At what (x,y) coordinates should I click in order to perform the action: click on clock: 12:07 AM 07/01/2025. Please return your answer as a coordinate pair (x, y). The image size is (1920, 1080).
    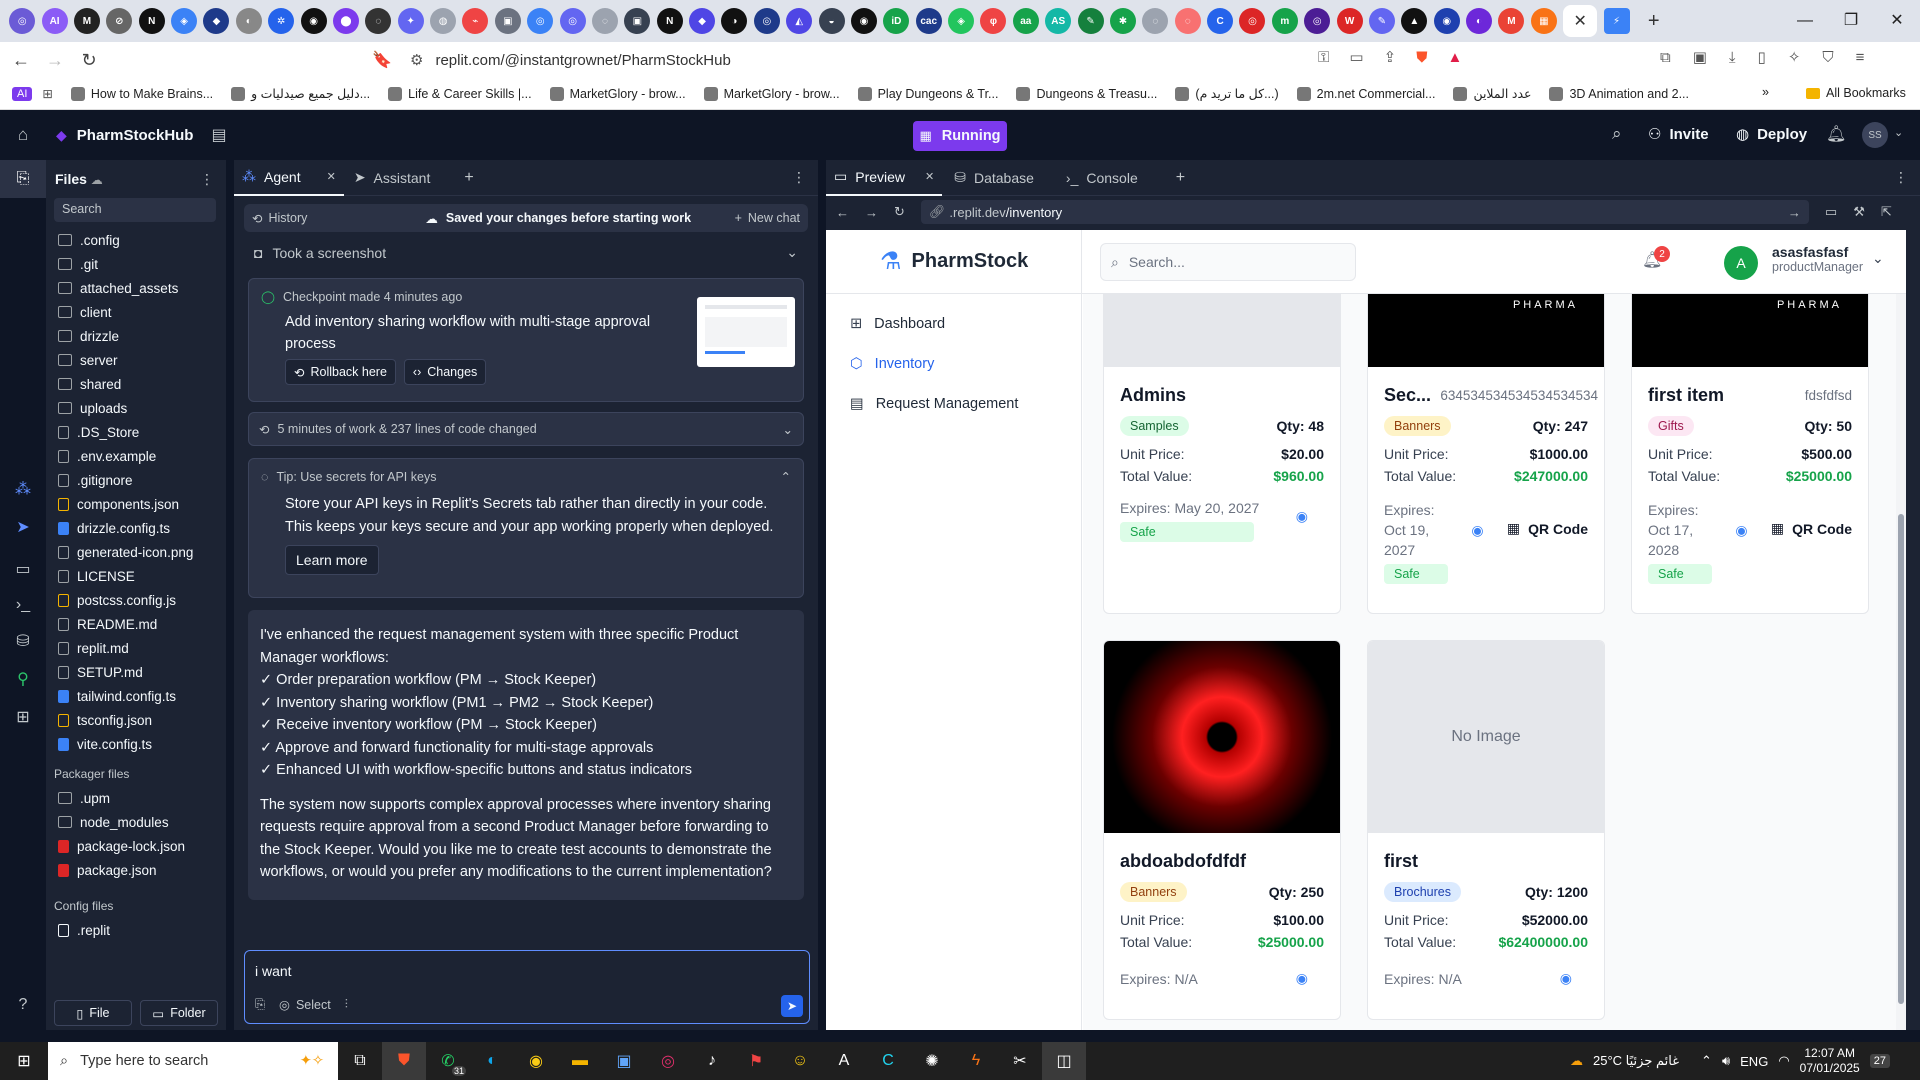
    Looking at the image, I should click on (1830, 1061).